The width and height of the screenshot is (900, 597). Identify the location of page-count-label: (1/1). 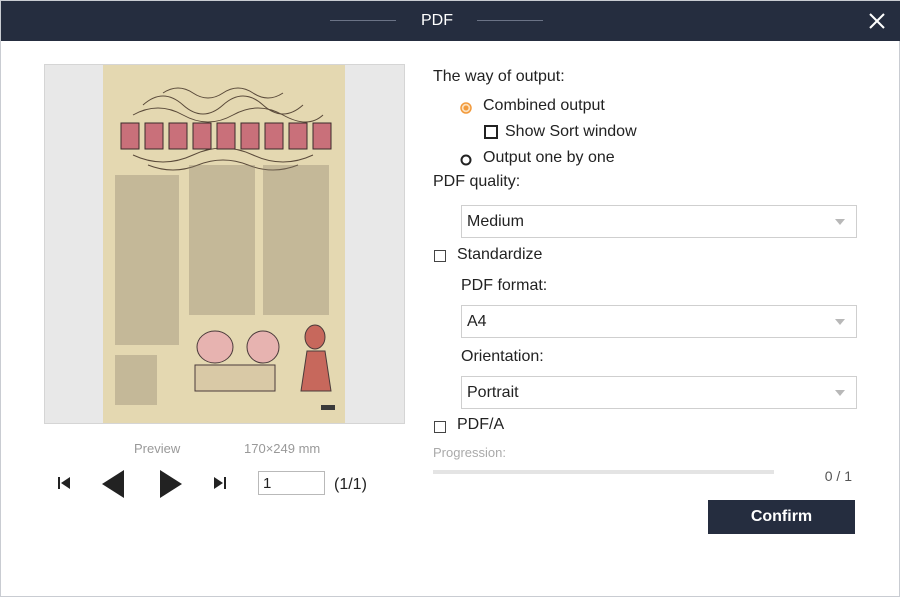
(350, 484).